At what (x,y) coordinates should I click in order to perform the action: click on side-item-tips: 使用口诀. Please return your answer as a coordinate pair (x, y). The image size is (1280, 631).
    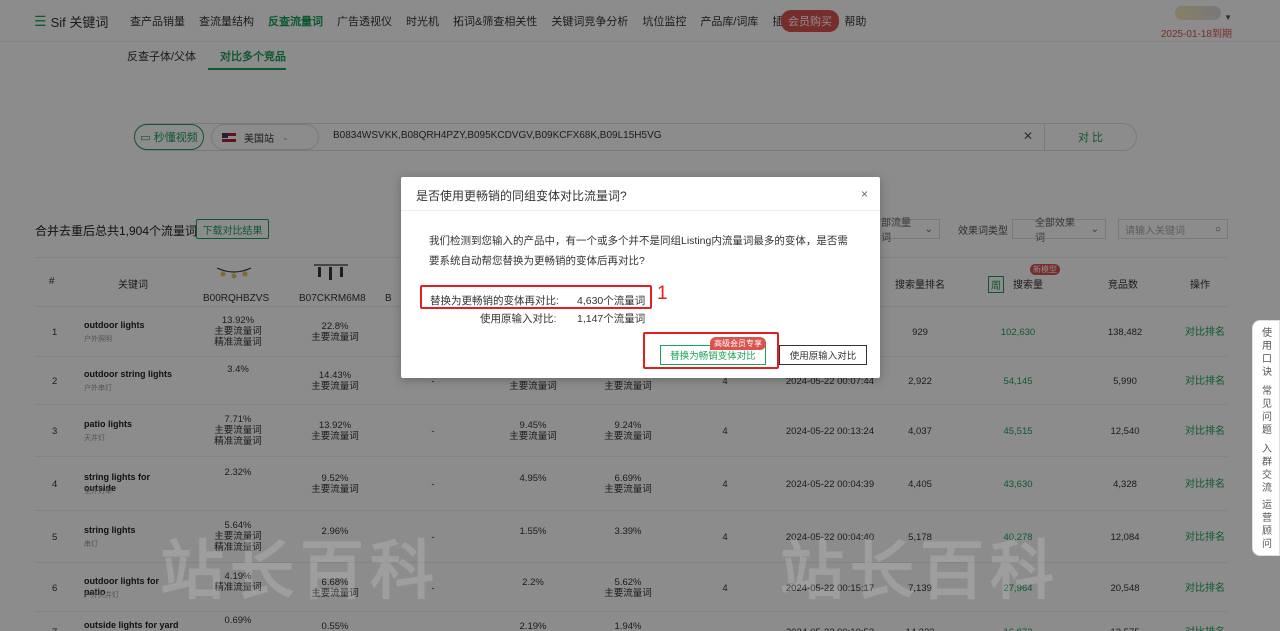
    Looking at the image, I should click on (1267, 353).